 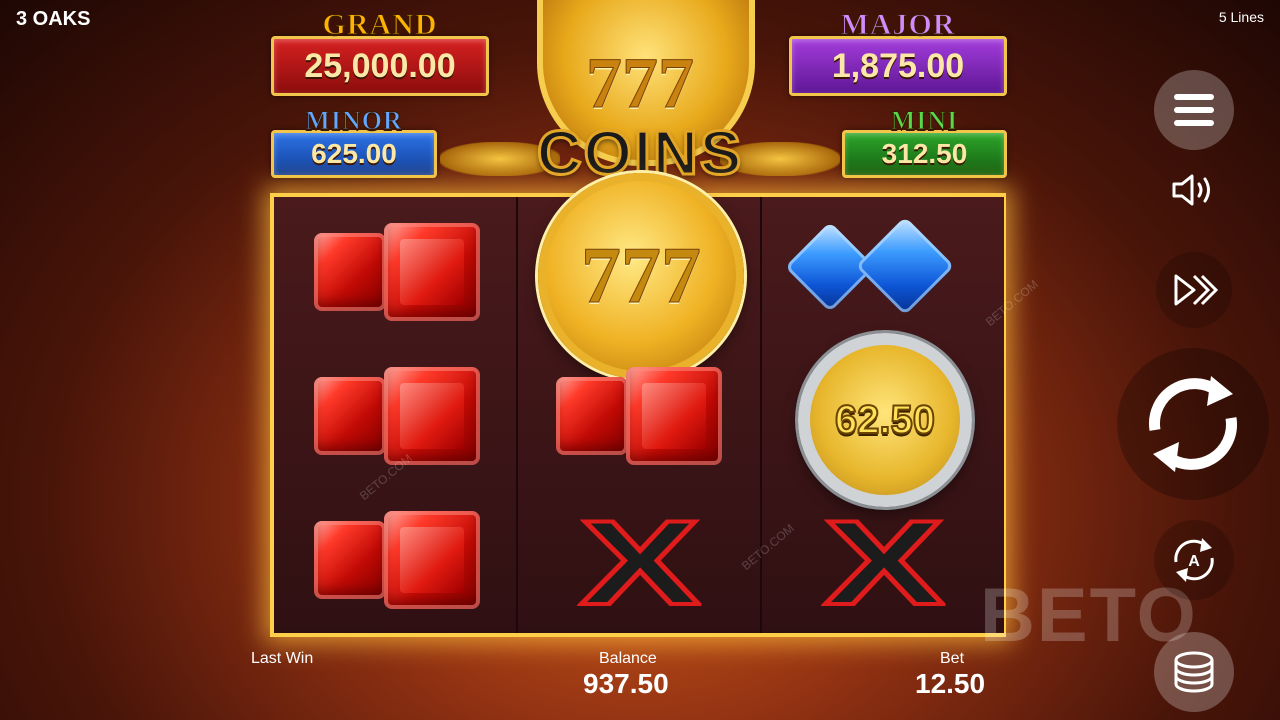 I want to click on autoplay-letter: A, so click(x=1194, y=561).